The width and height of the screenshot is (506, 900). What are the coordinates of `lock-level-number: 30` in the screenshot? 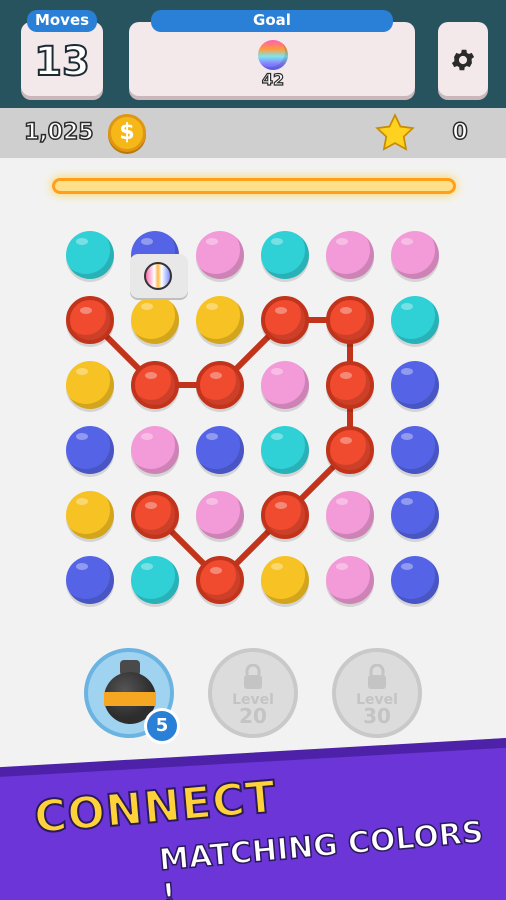 It's located at (377, 716).